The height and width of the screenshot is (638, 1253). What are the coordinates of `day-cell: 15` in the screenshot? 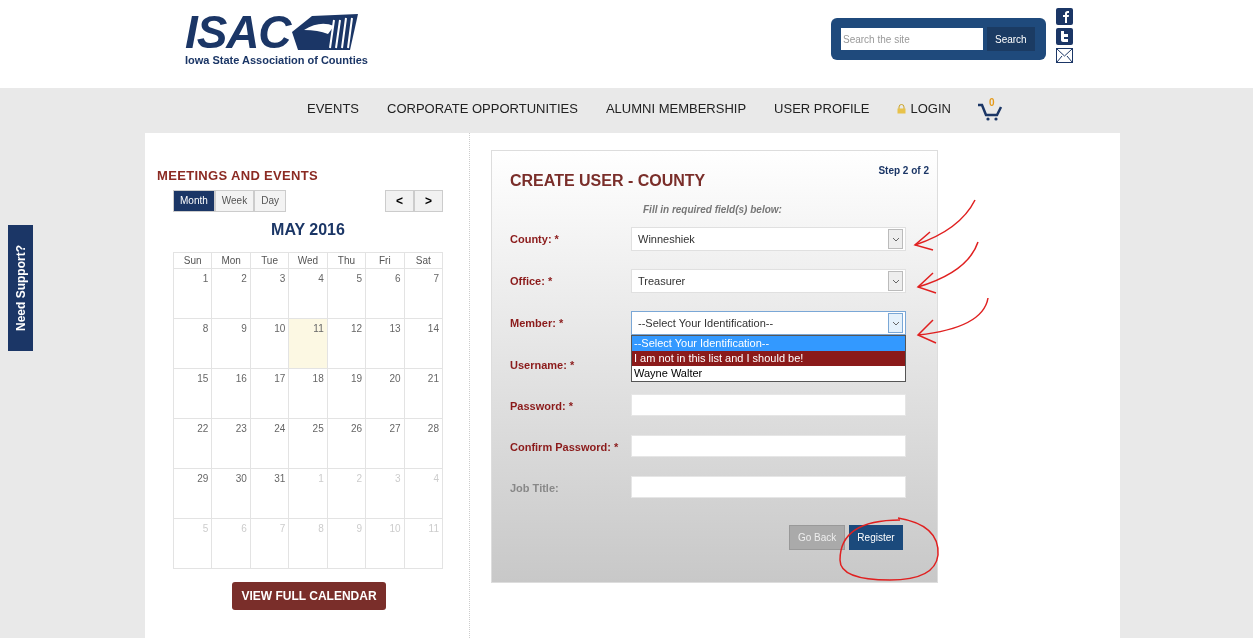 It's located at (193, 393).